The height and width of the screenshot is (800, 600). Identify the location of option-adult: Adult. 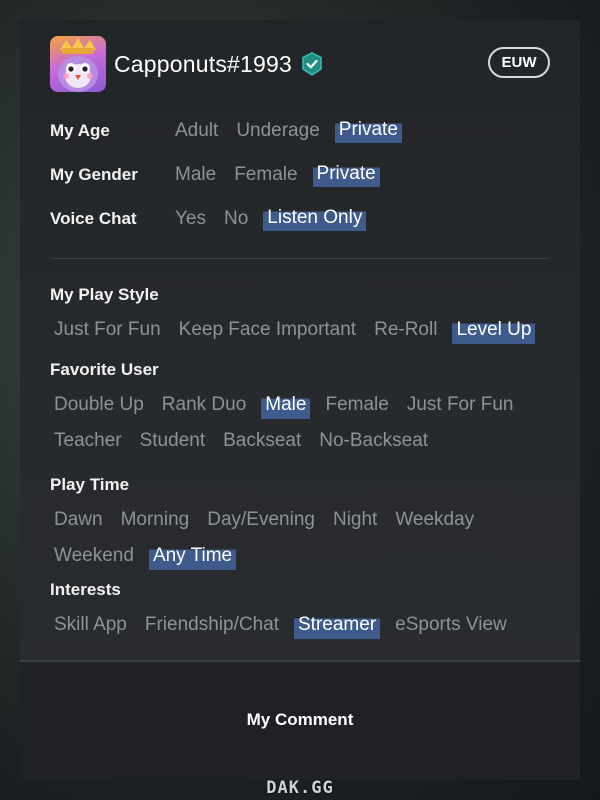
(196, 131).